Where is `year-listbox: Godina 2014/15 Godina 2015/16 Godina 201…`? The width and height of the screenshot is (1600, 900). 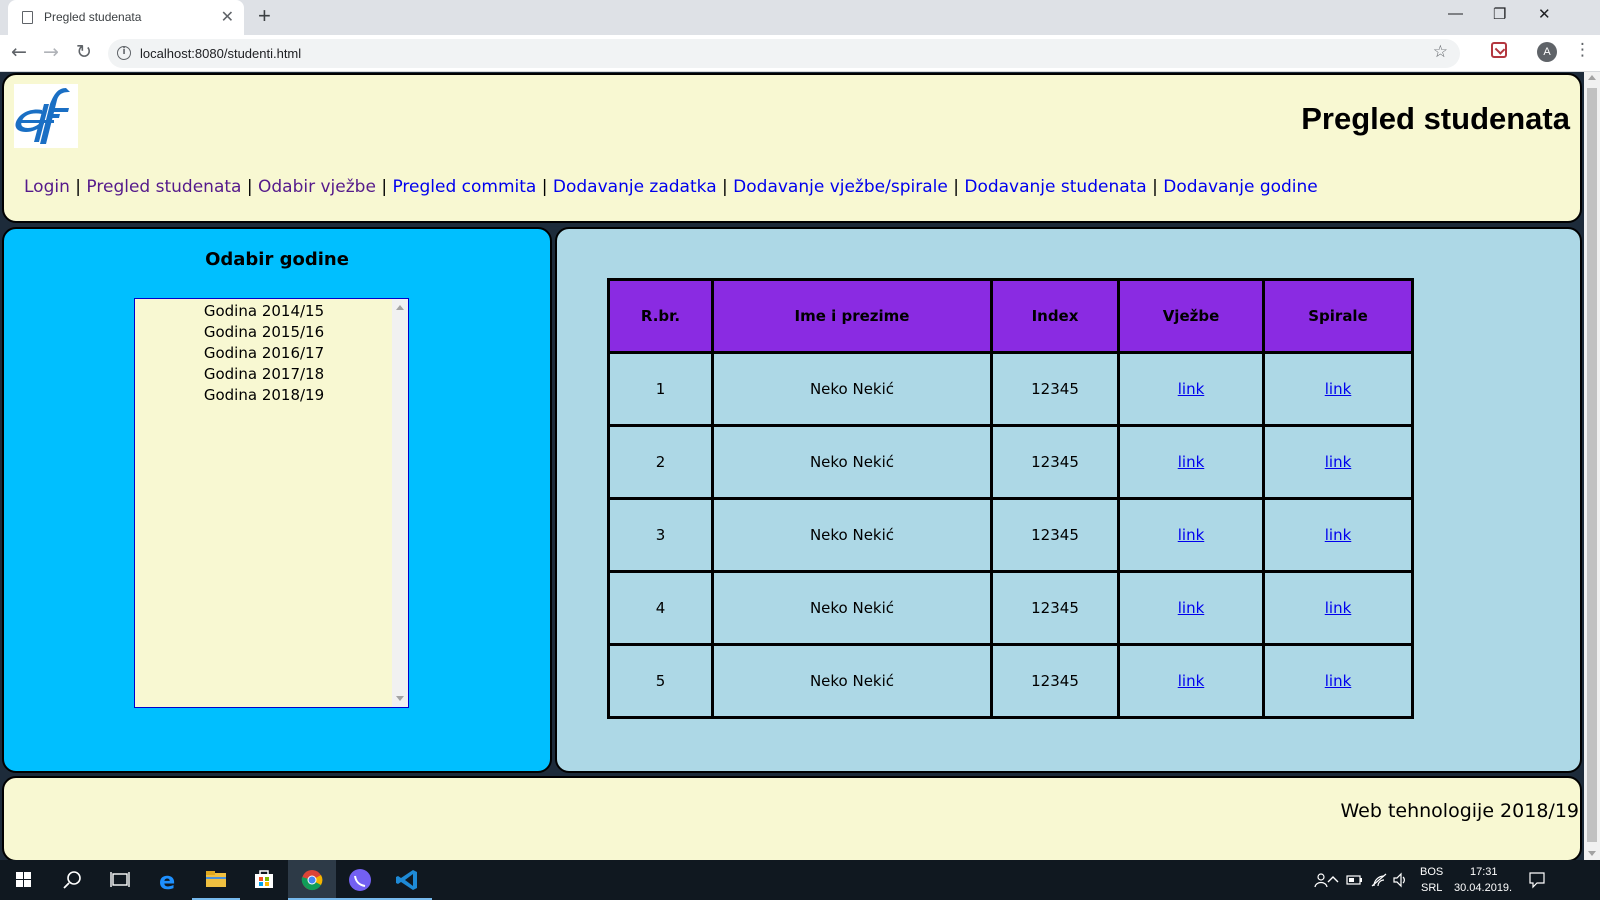
year-listbox: Godina 2014/15 Godina 2015/16 Godina 201… is located at coordinates (271, 503).